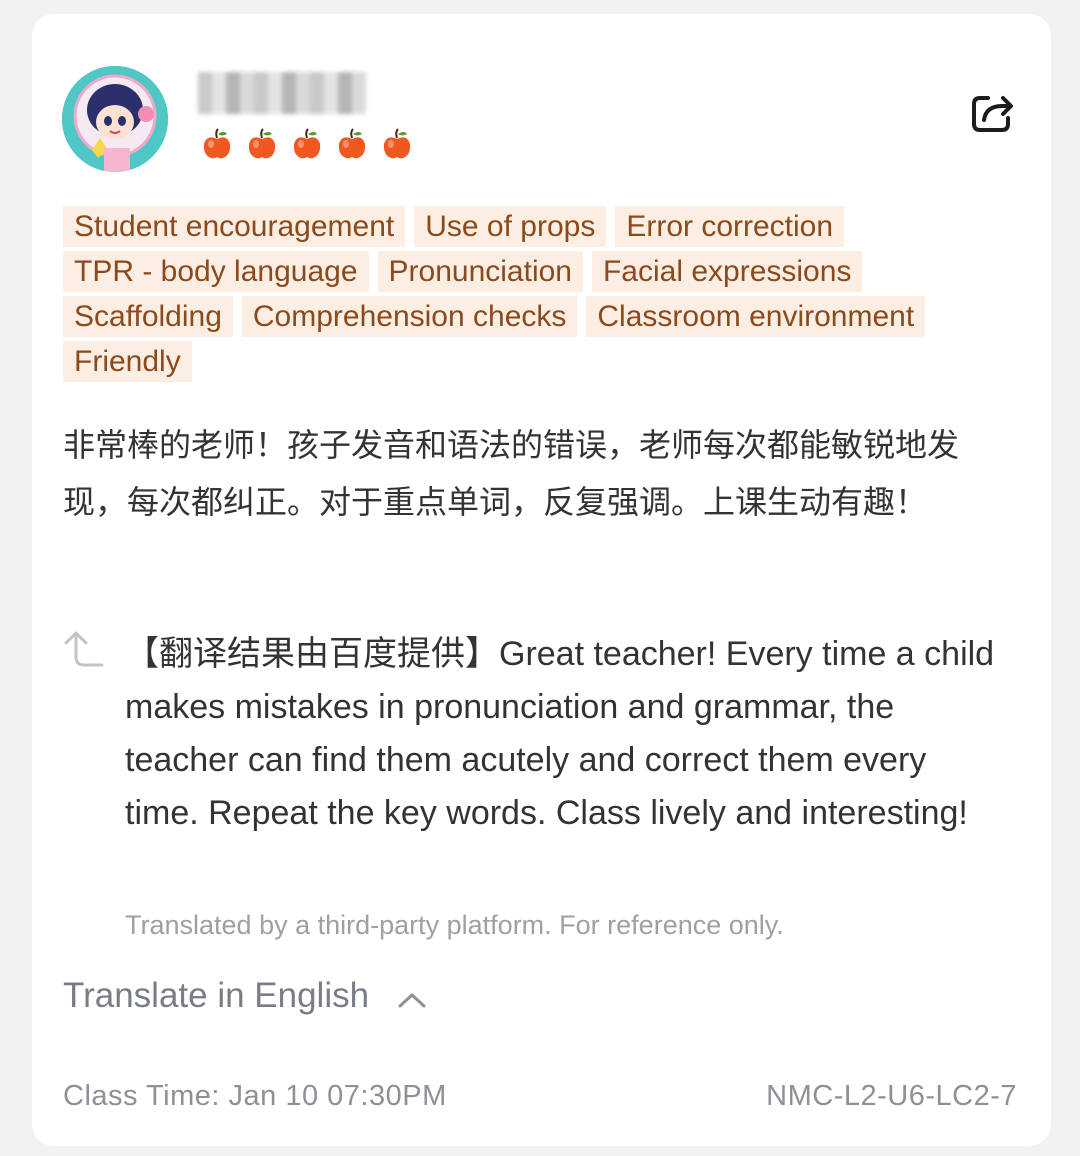 This screenshot has width=1080, height=1156. I want to click on astronaut-girl-avatar-icon, so click(115, 119).